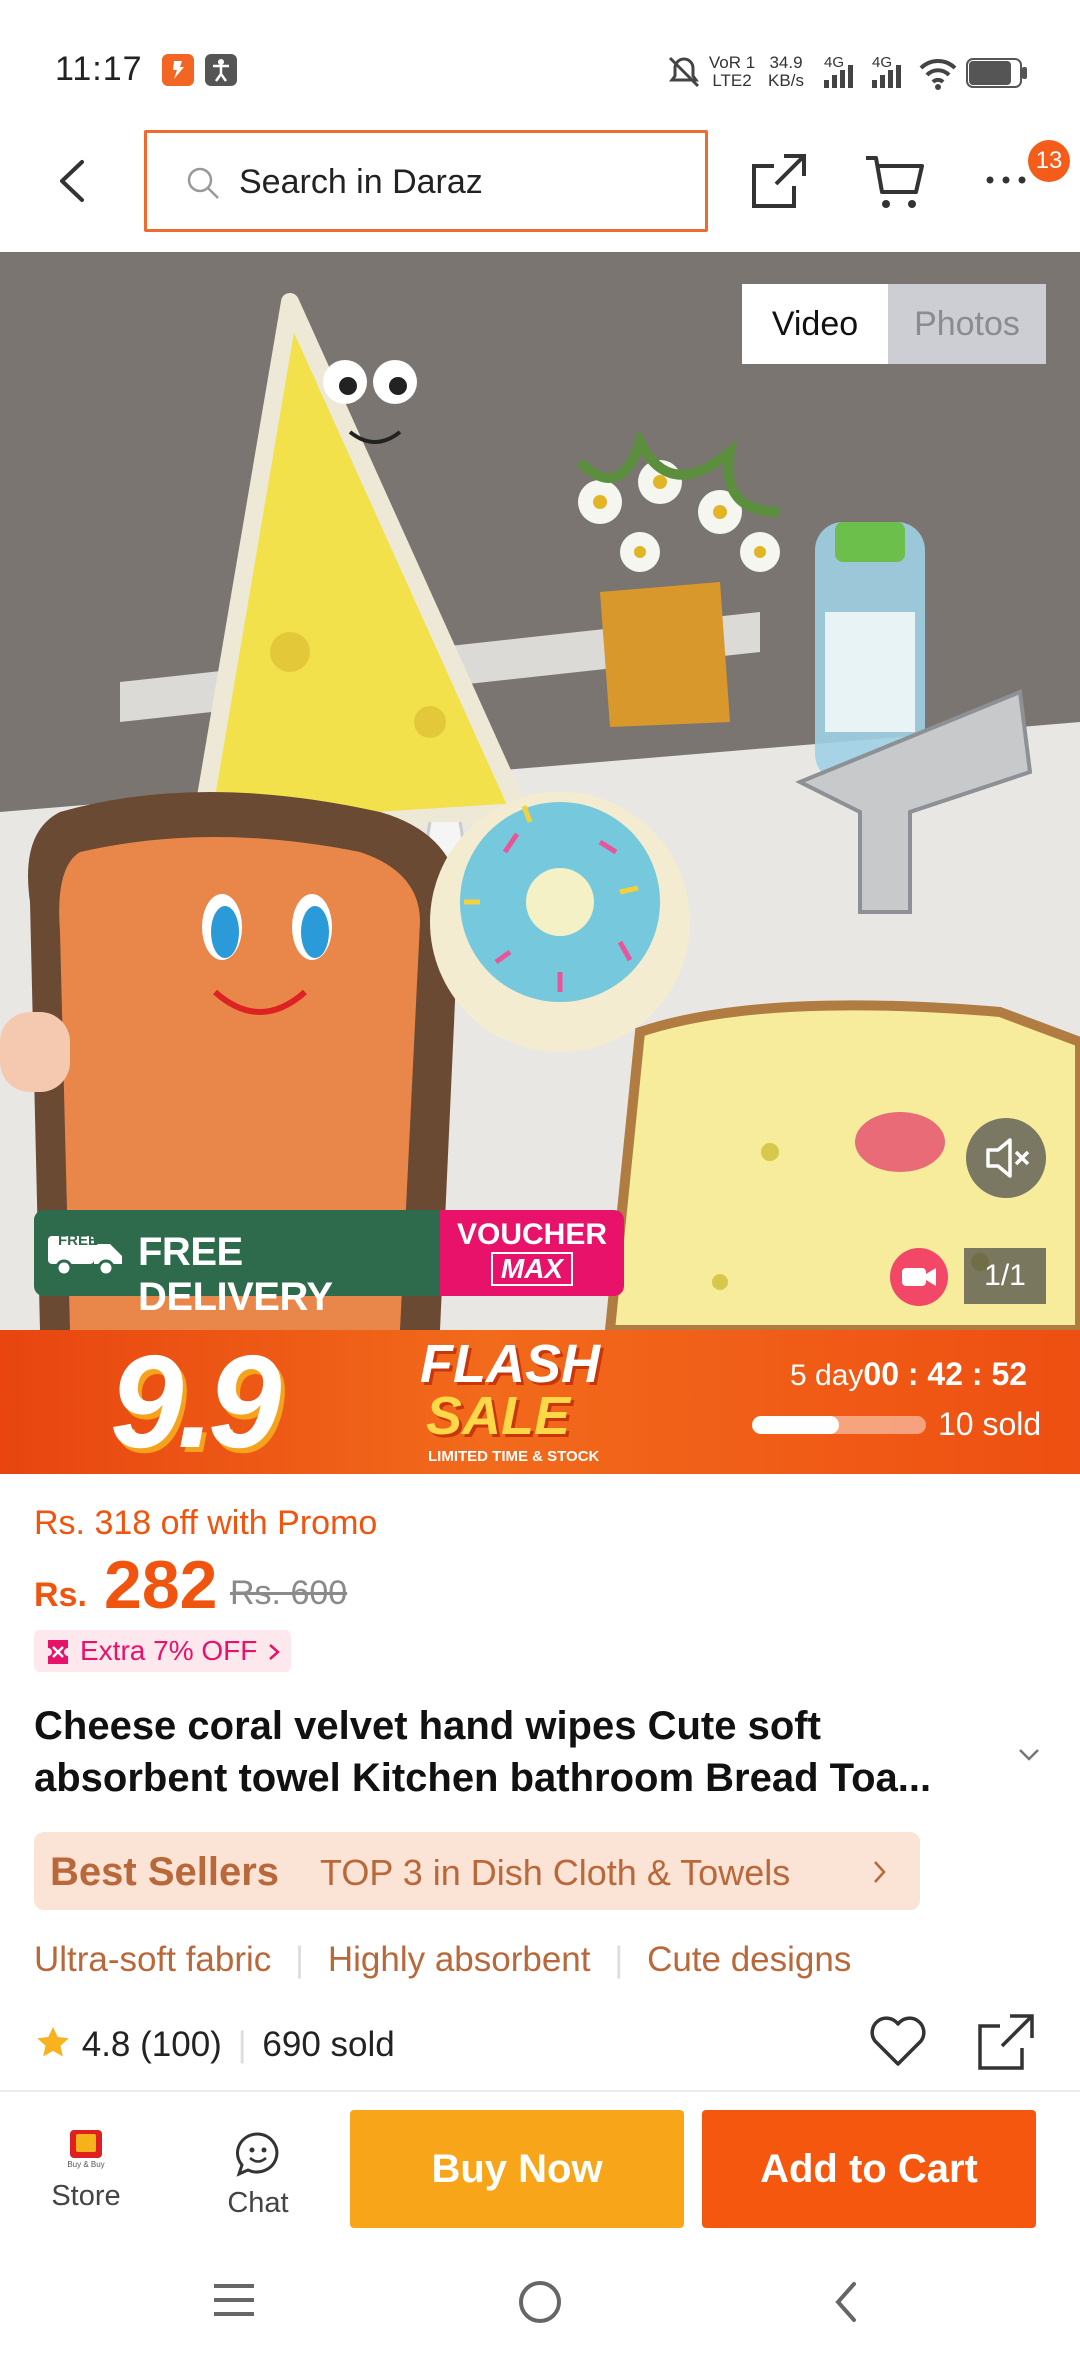  Describe the element at coordinates (815, 324) in the screenshot. I see `tab-video: Video` at that location.